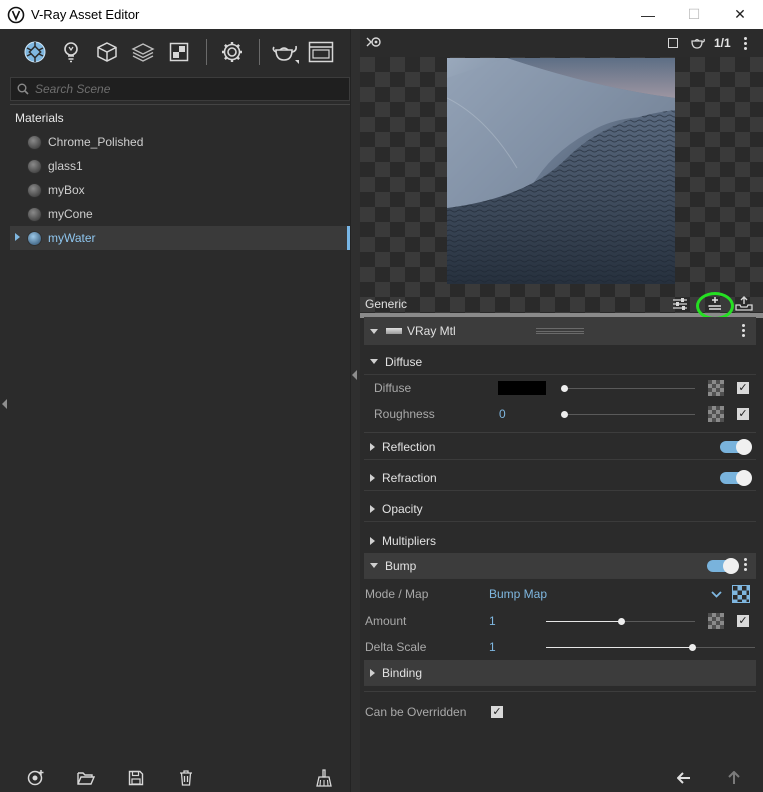 The width and height of the screenshot is (763, 792). I want to click on material-more-icon, so click(743, 330).